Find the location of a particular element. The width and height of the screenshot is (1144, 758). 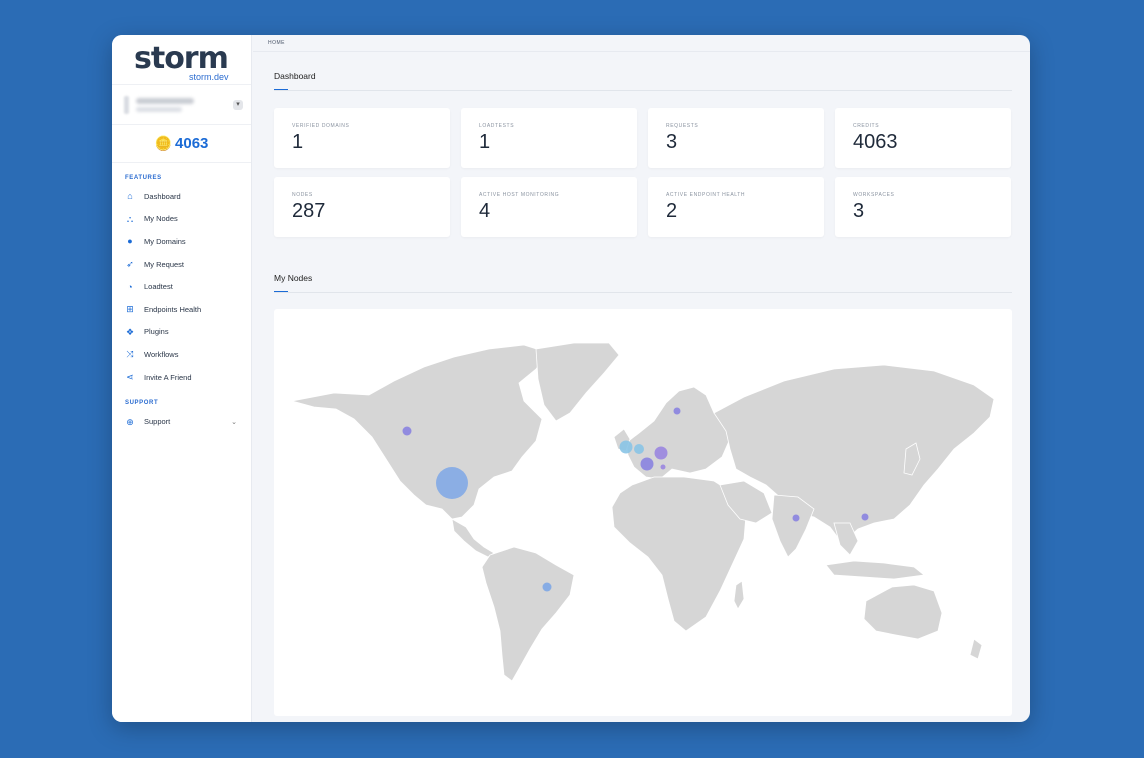

node-marker-canada is located at coordinates (407, 431).